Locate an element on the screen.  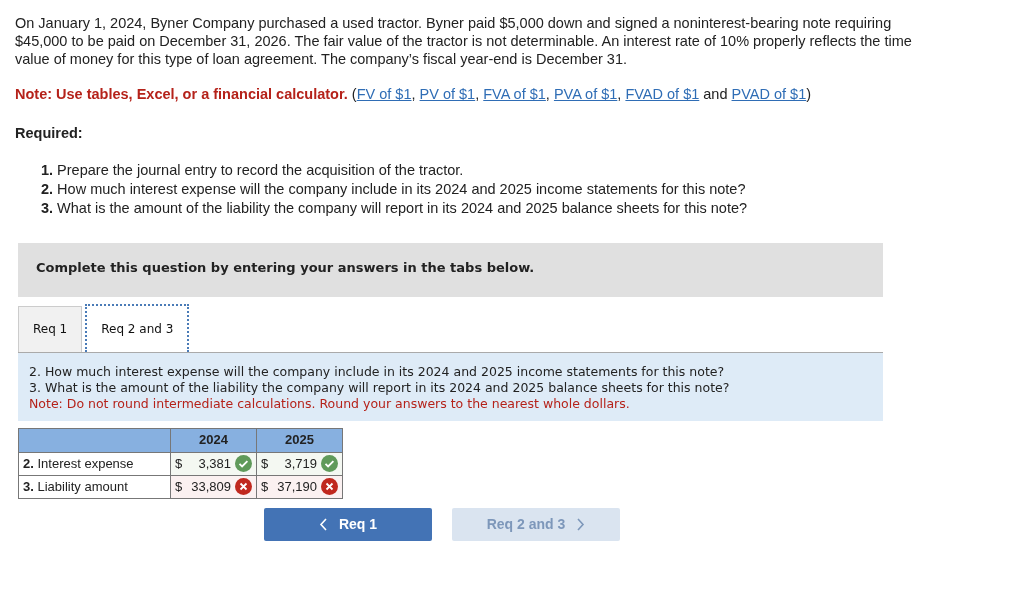
tab: Req 1 is located at coordinates (50, 328).